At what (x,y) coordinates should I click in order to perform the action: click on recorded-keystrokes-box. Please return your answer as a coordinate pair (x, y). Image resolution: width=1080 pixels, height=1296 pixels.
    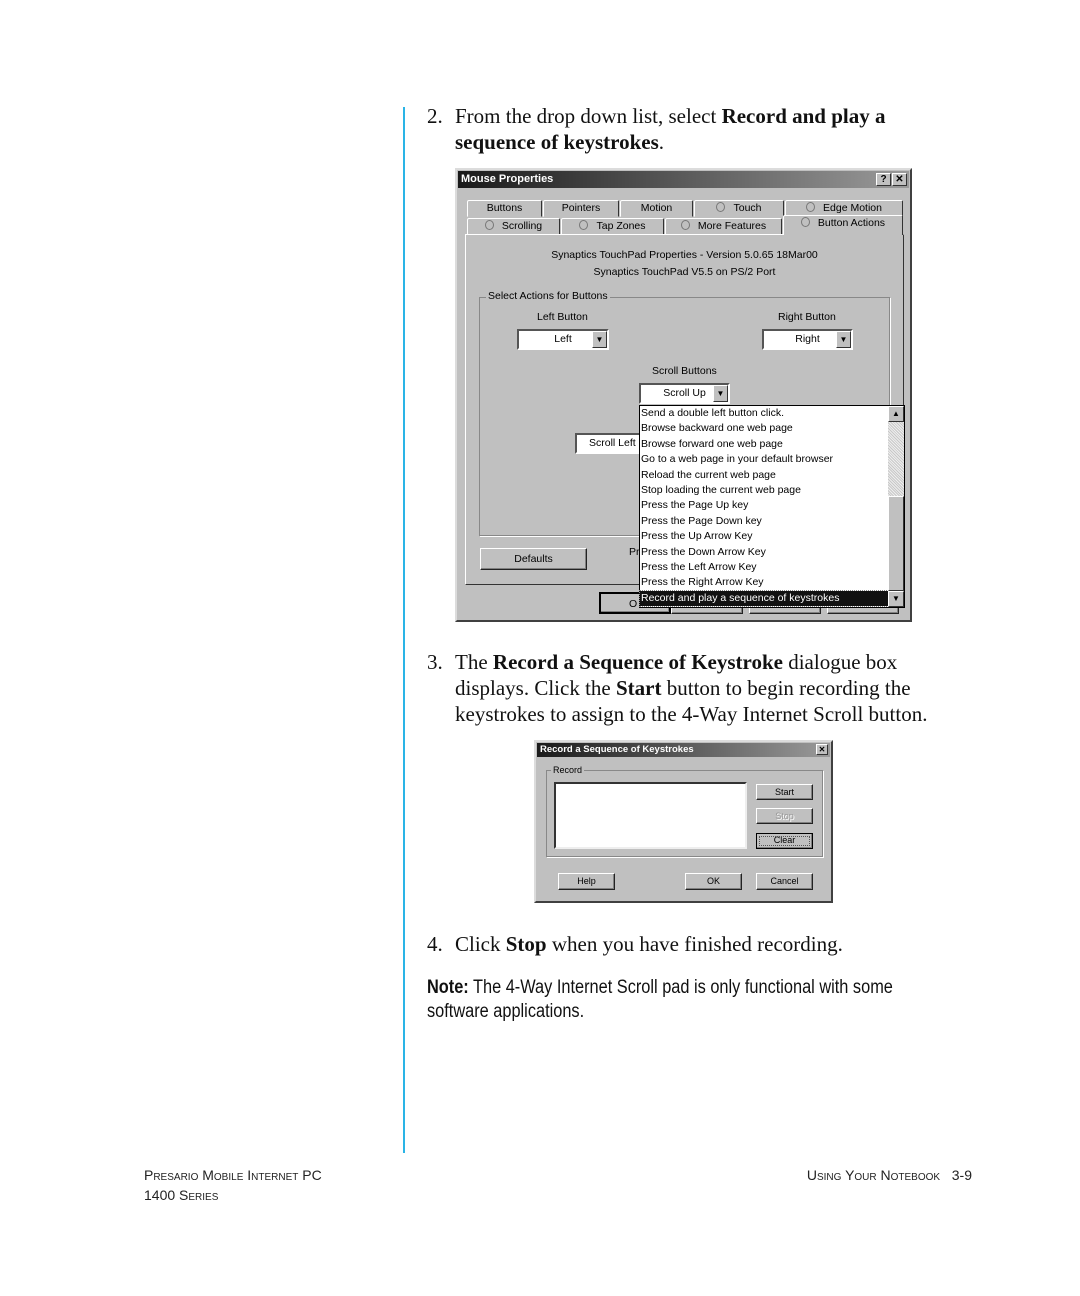
    Looking at the image, I should click on (650, 815).